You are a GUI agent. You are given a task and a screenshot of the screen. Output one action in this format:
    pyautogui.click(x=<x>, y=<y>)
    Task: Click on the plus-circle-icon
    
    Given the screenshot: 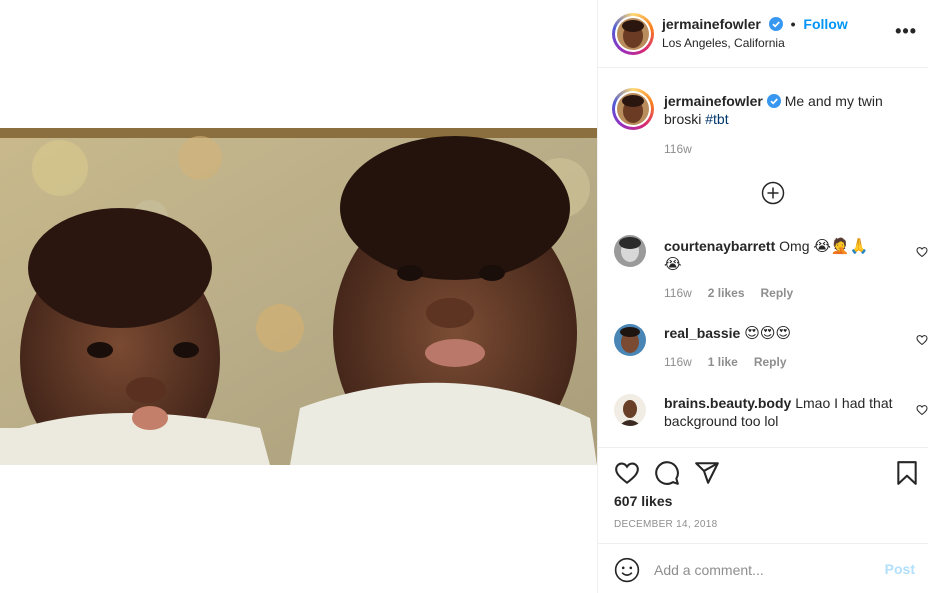 What is the action you would take?
    pyautogui.click(x=773, y=193)
    